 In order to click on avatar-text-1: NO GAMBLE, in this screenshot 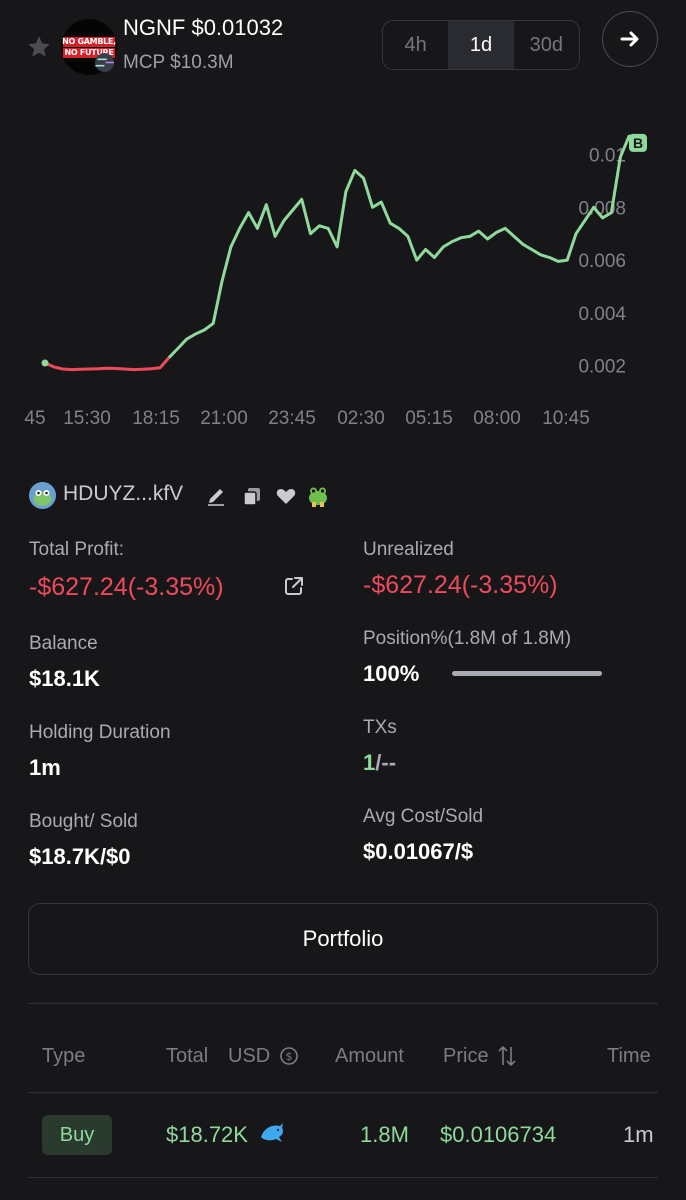, I will do `click(89, 41)`.